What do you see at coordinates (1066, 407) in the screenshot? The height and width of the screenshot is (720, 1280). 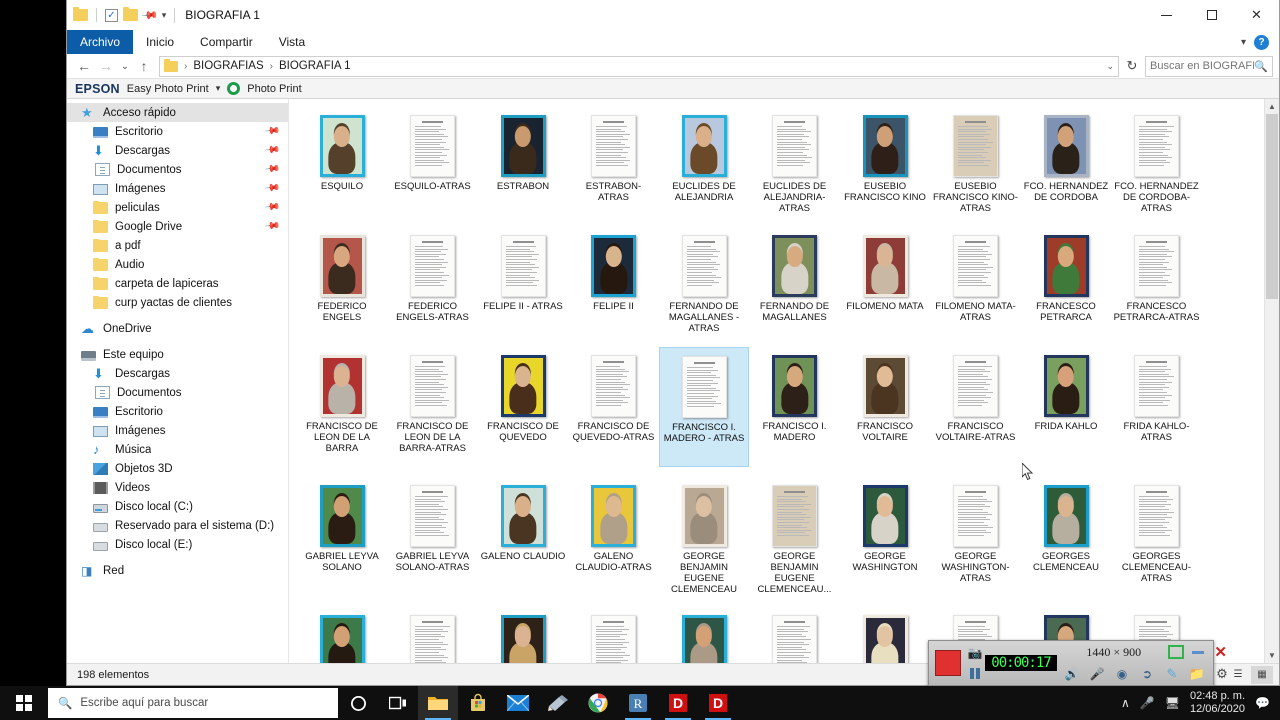 I see `file-item: FRIDA KAHLO` at bounding box center [1066, 407].